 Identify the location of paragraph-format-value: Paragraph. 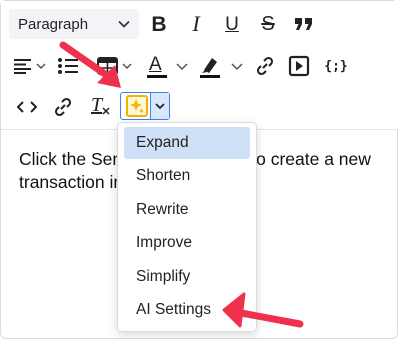
(53, 24).